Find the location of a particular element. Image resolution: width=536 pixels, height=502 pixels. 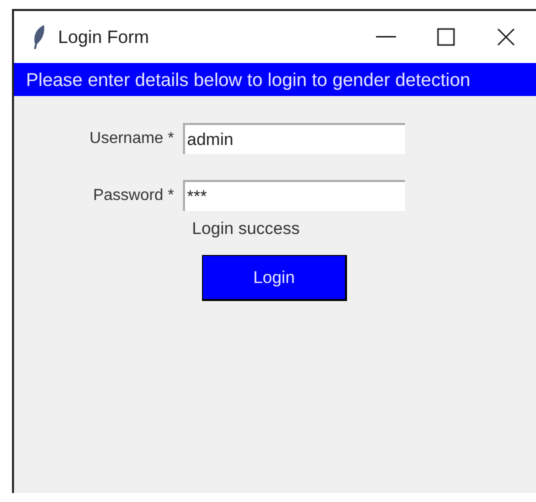

input-field: admin is located at coordinates (294, 138).